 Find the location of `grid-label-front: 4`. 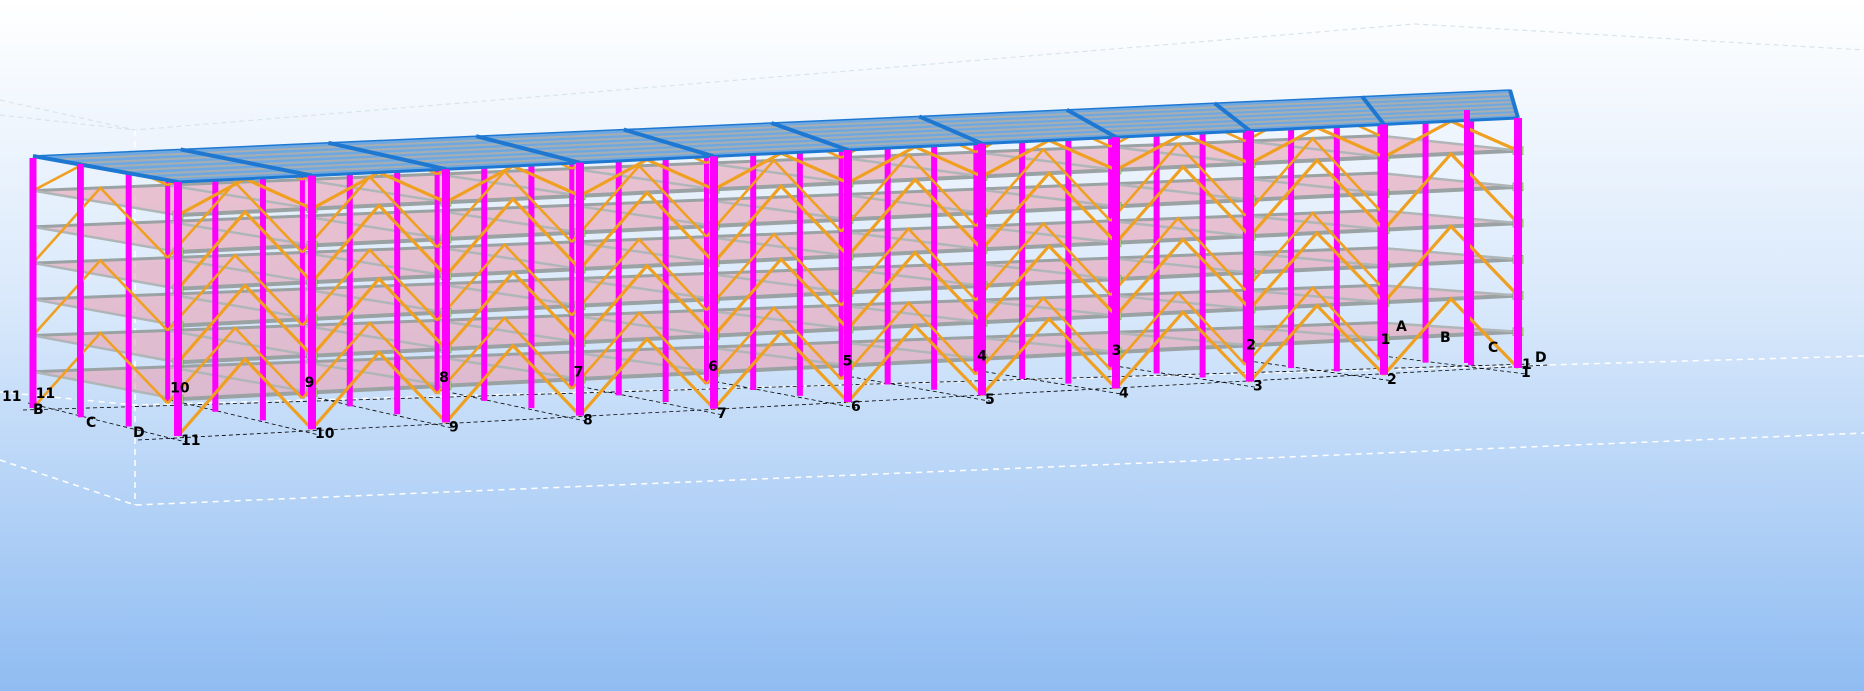

grid-label-front: 4 is located at coordinates (1124, 393).